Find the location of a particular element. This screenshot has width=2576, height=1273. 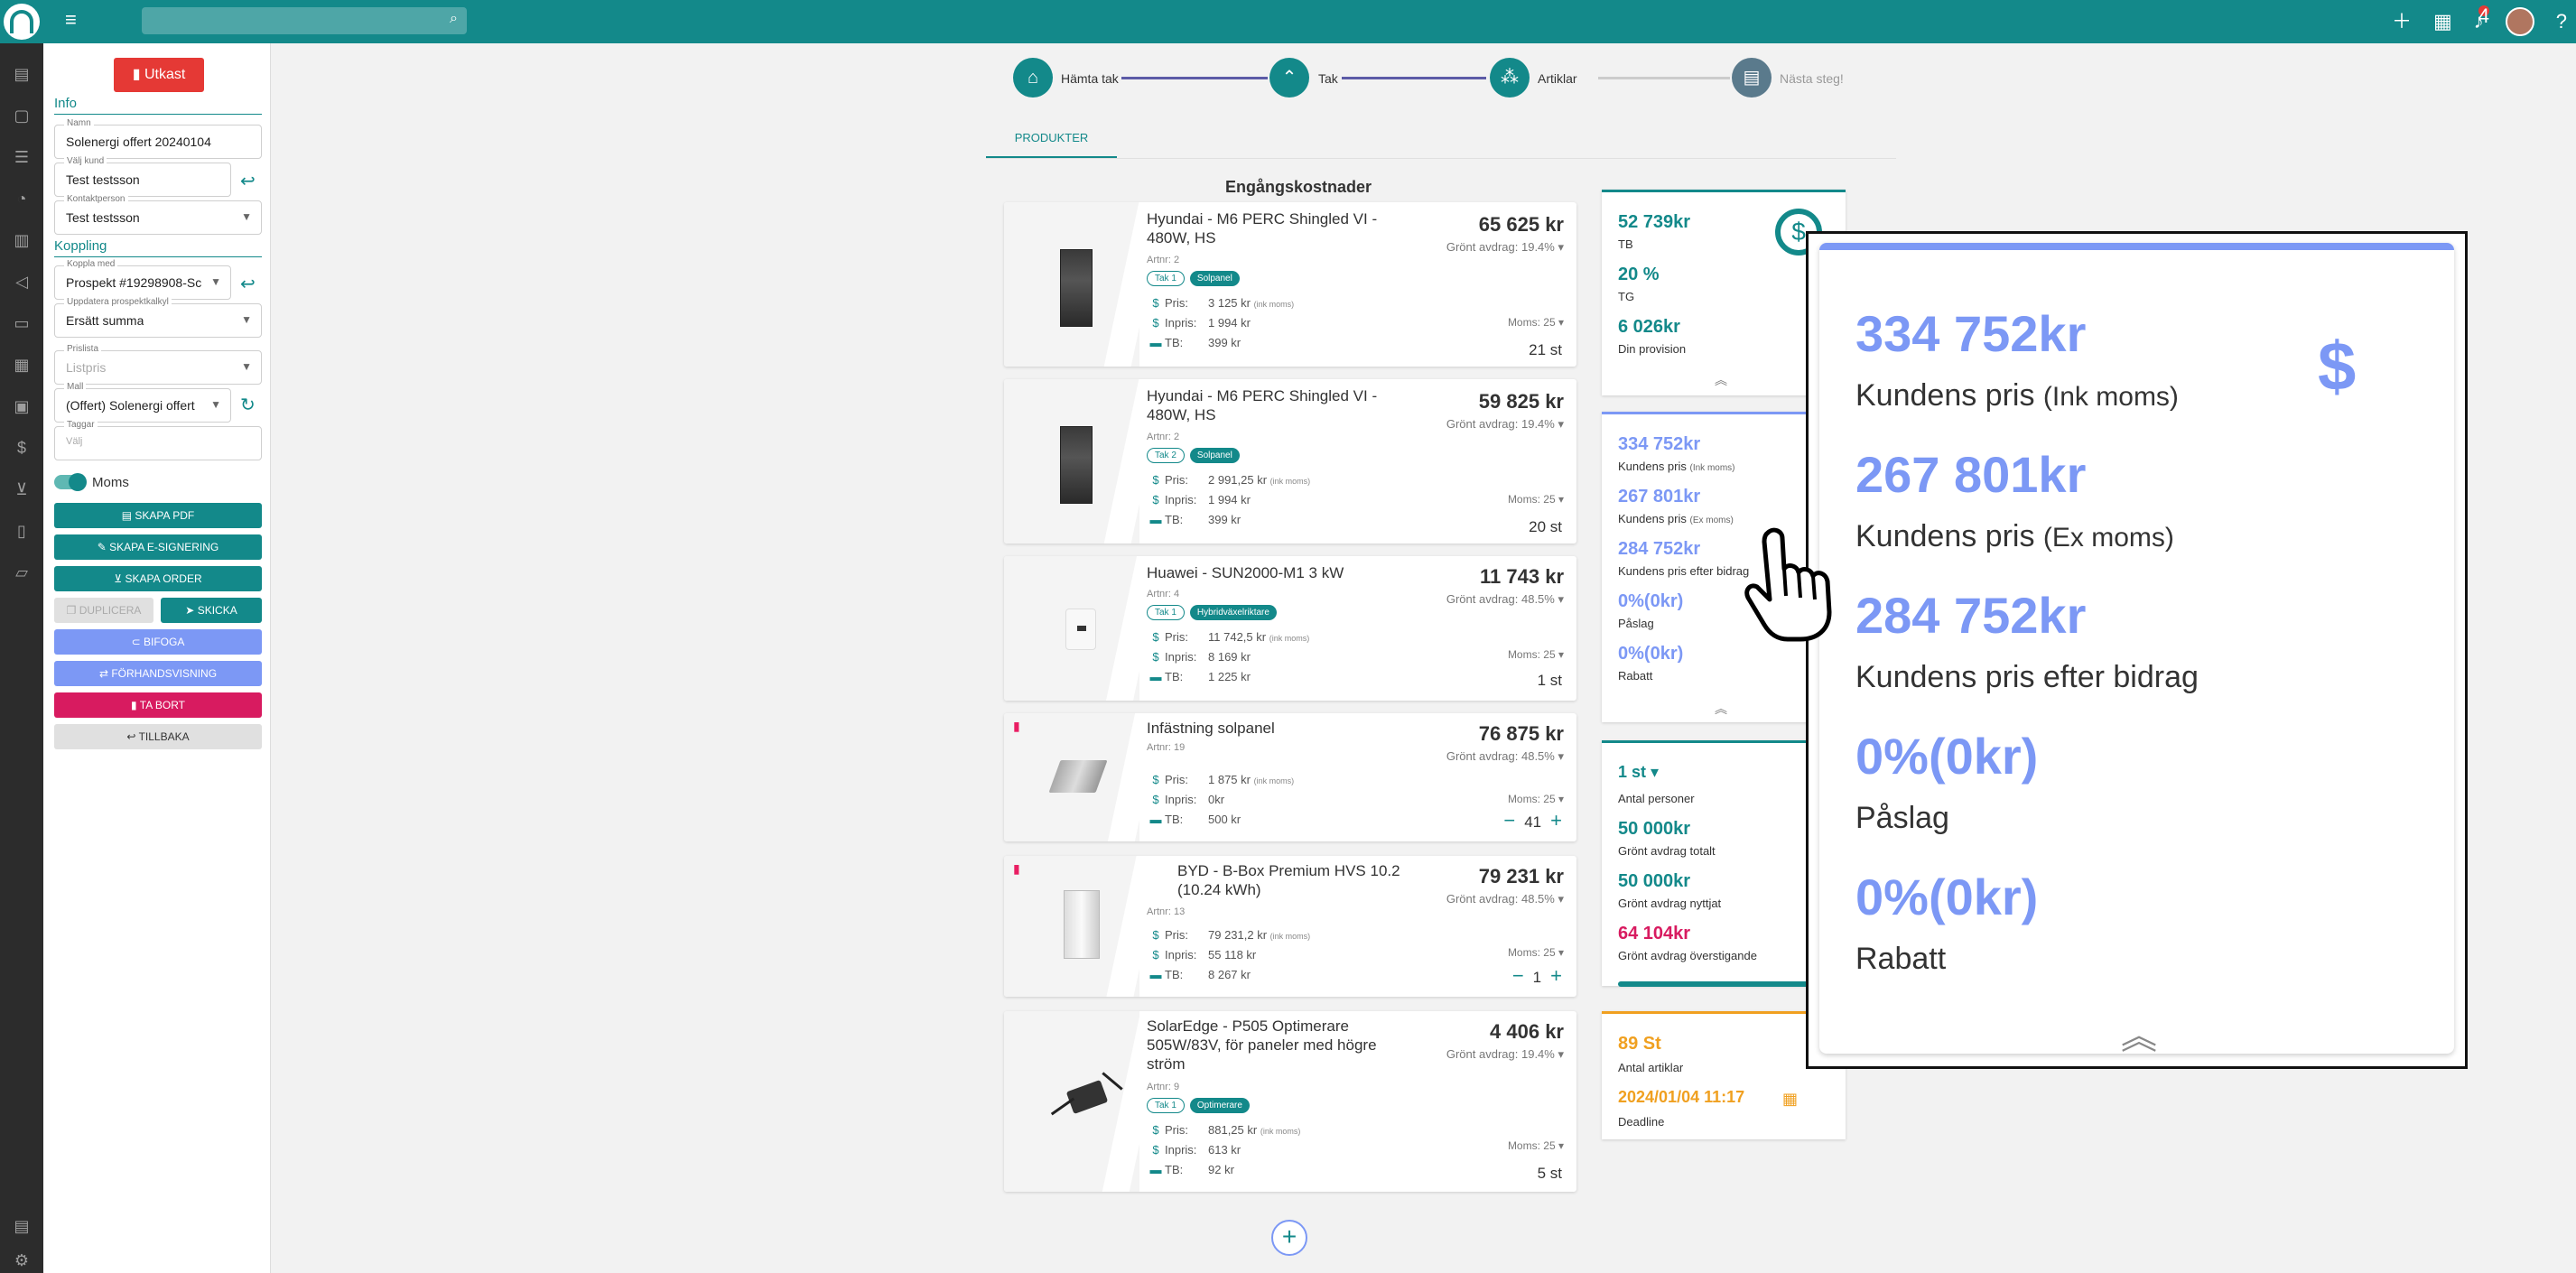

inbox-icon: ▣ is located at coordinates (22, 406).